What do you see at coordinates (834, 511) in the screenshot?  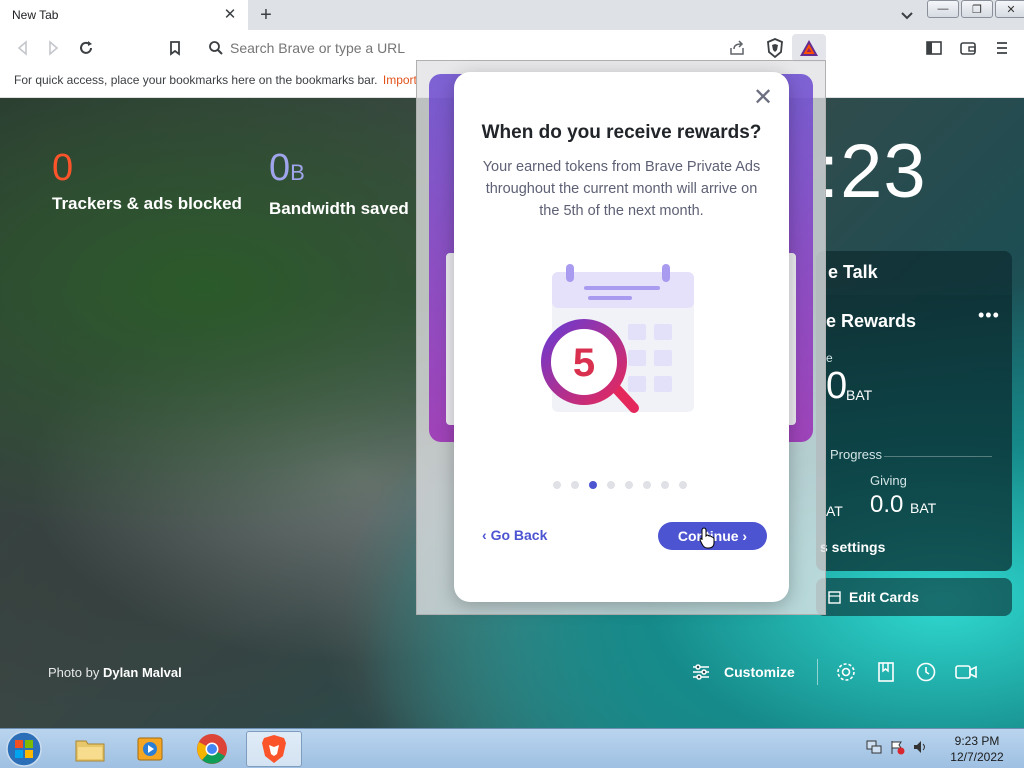 I see `ads-earnings-unit: AT` at bounding box center [834, 511].